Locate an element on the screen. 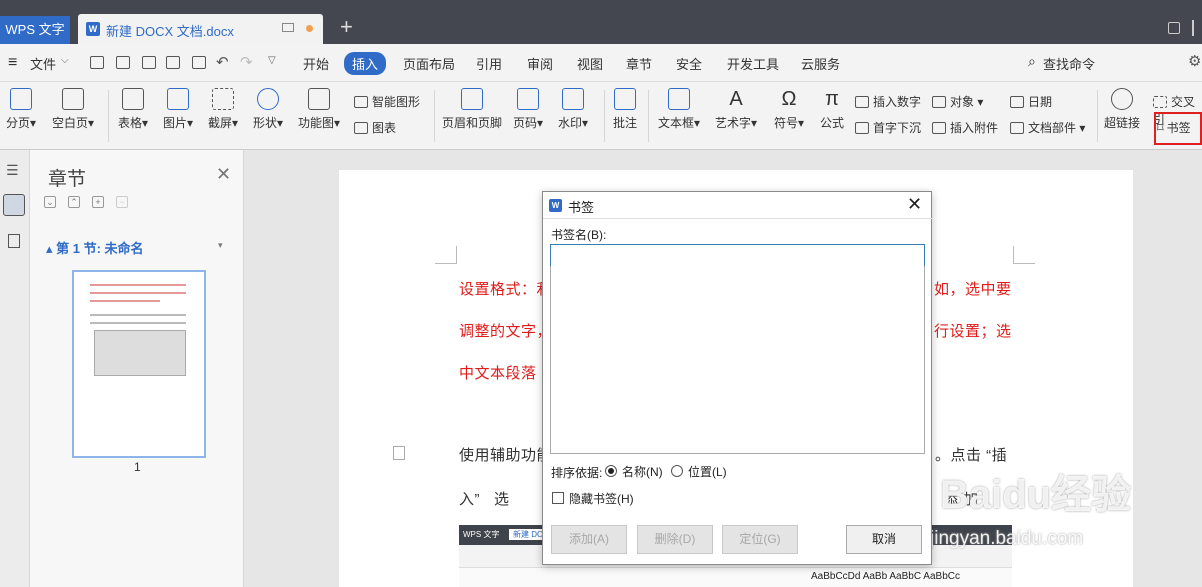 Image resolution: width=1202 pixels, height=587 pixels. menu-references: 引用 is located at coordinates (489, 63).